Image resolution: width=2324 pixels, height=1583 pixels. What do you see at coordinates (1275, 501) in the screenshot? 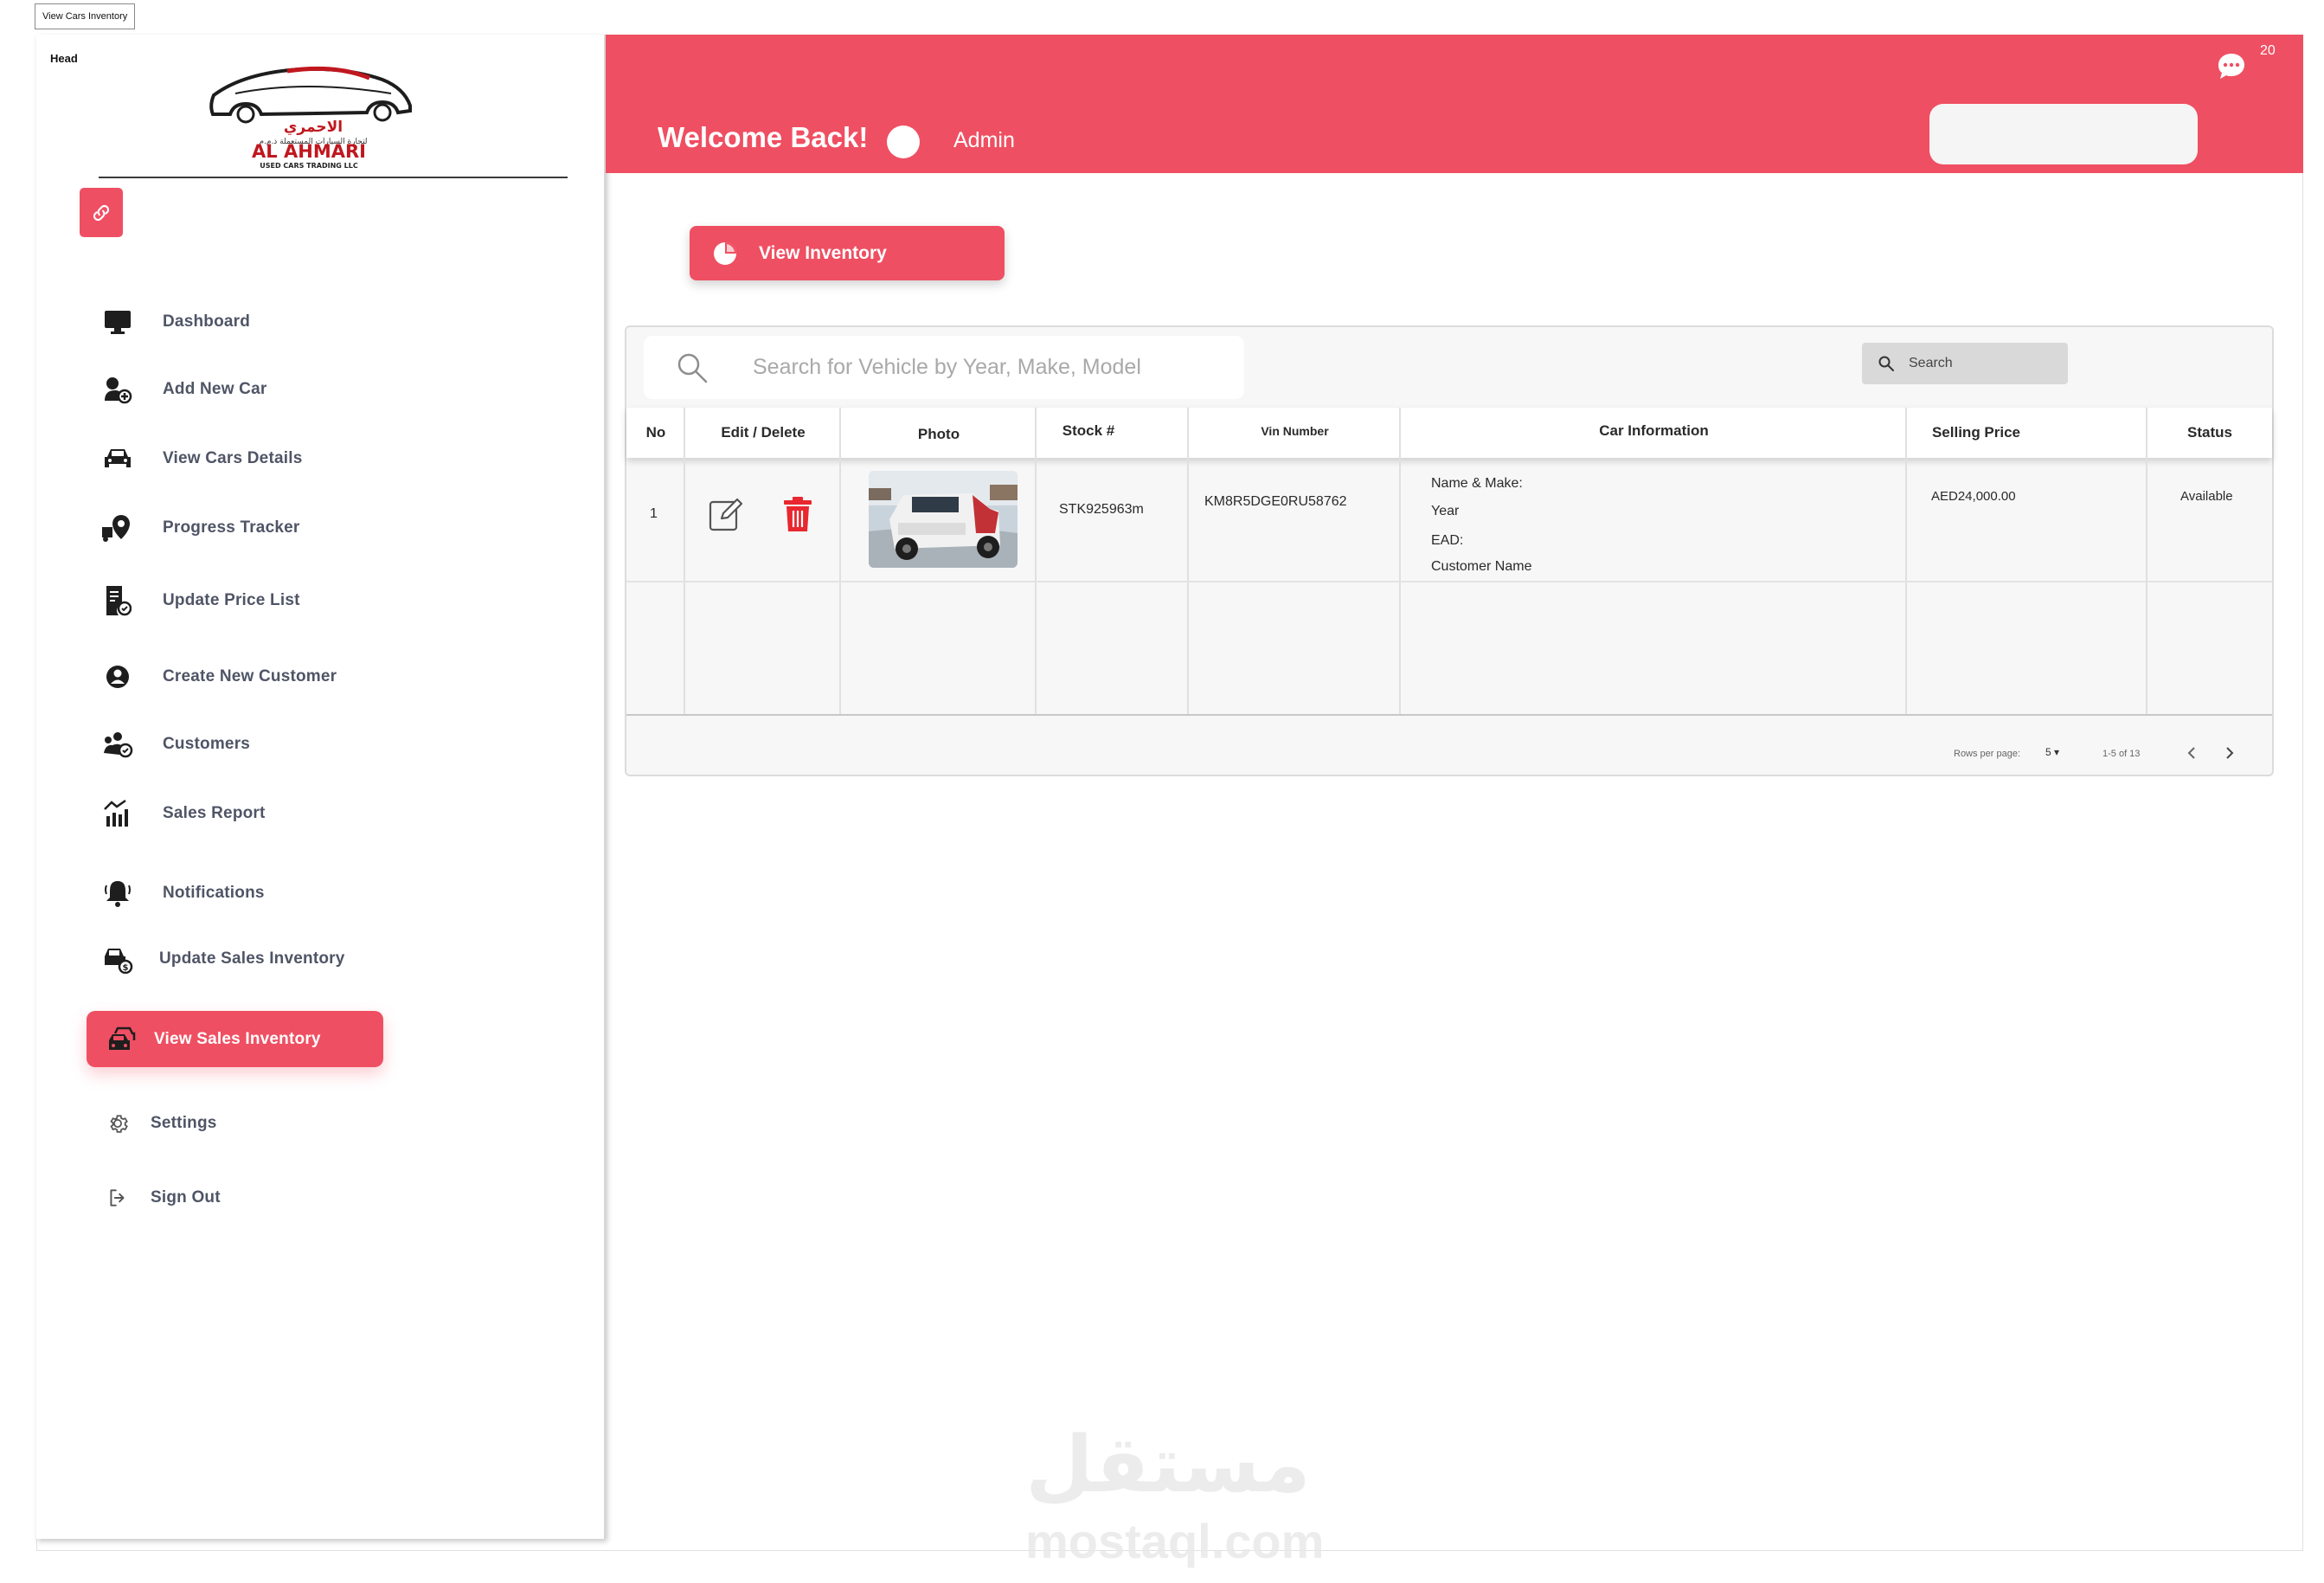
I see `cell-vin: KM8R5DGE0RU58762` at bounding box center [1275, 501].